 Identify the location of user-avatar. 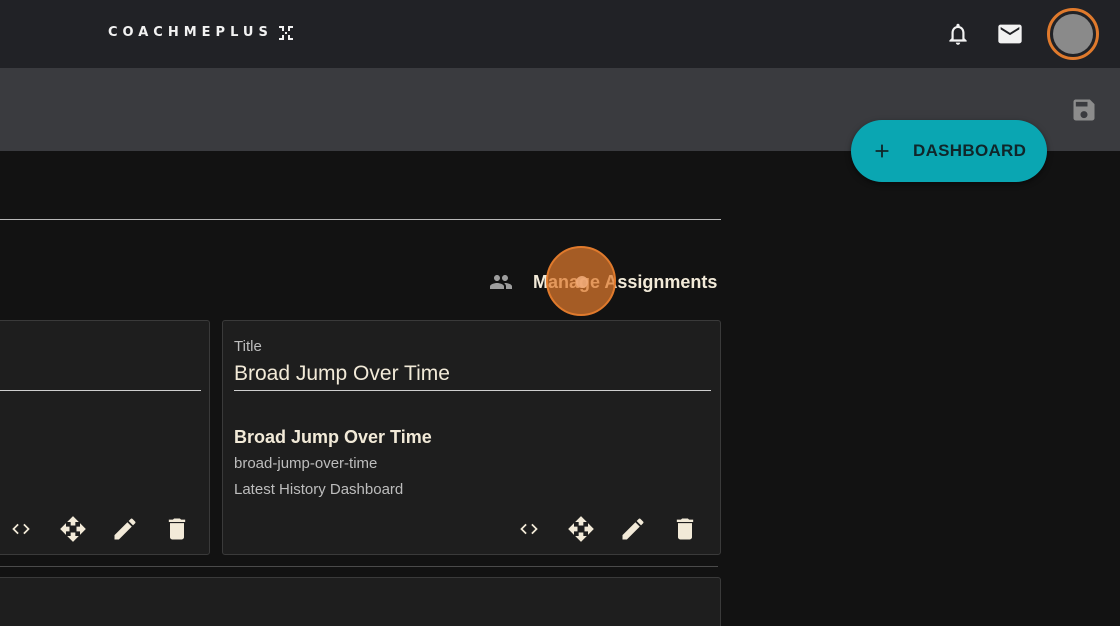
(1073, 34).